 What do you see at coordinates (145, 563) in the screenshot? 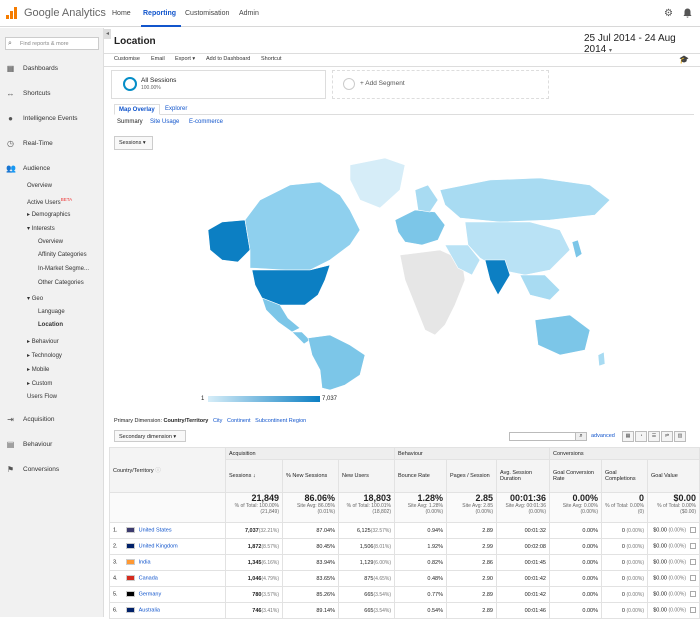
I see `country-link: India` at bounding box center [145, 563].